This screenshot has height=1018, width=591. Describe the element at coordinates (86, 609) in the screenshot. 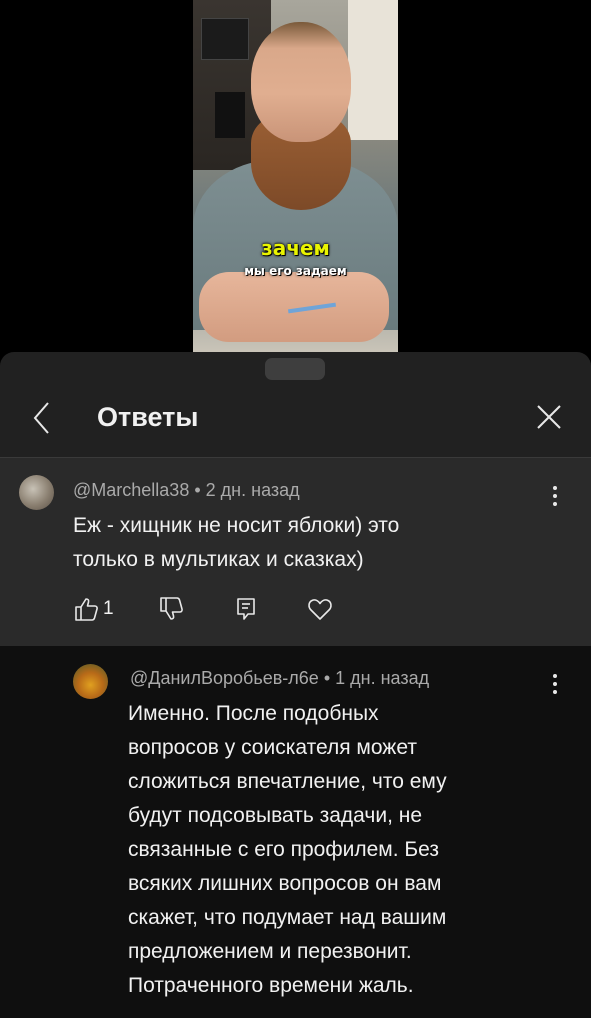

I see `thumb-up-icon` at that location.